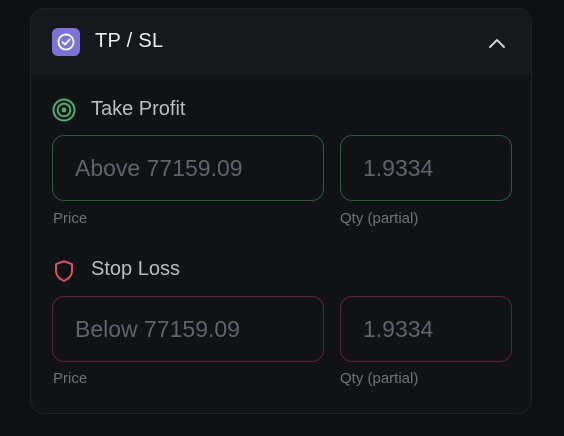 Image resolution: width=564 pixels, height=436 pixels. I want to click on take-profit-price-input, so click(188, 168).